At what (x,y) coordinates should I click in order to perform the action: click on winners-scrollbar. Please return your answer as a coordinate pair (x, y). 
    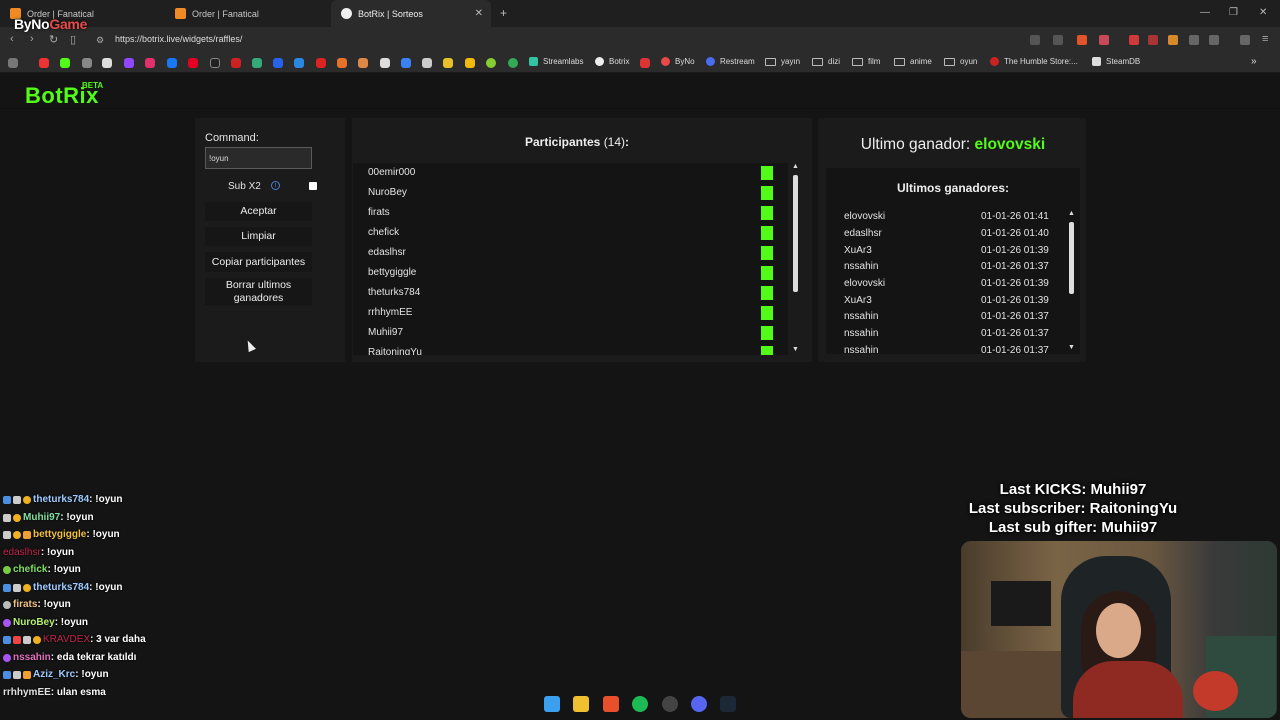
    Looking at the image, I should click on (1071, 258).